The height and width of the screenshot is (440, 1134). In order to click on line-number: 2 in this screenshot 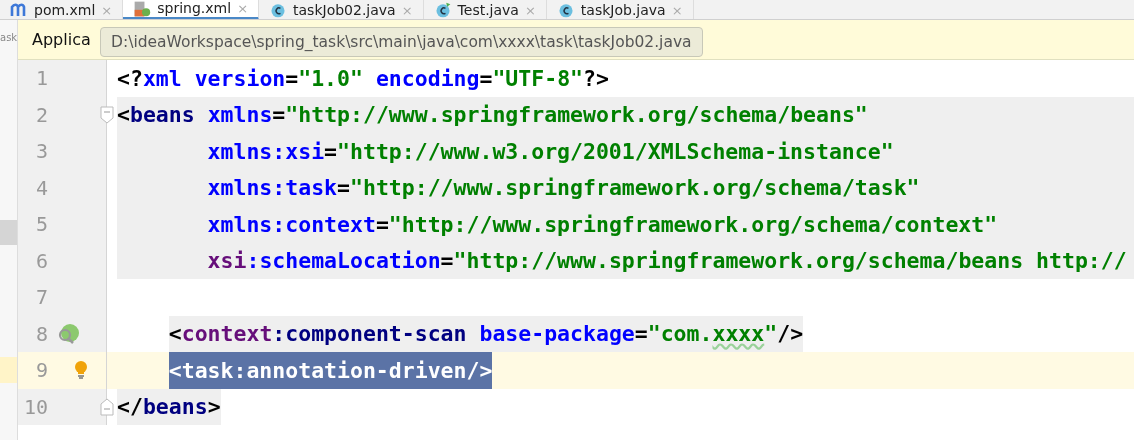, I will do `click(41, 114)`.